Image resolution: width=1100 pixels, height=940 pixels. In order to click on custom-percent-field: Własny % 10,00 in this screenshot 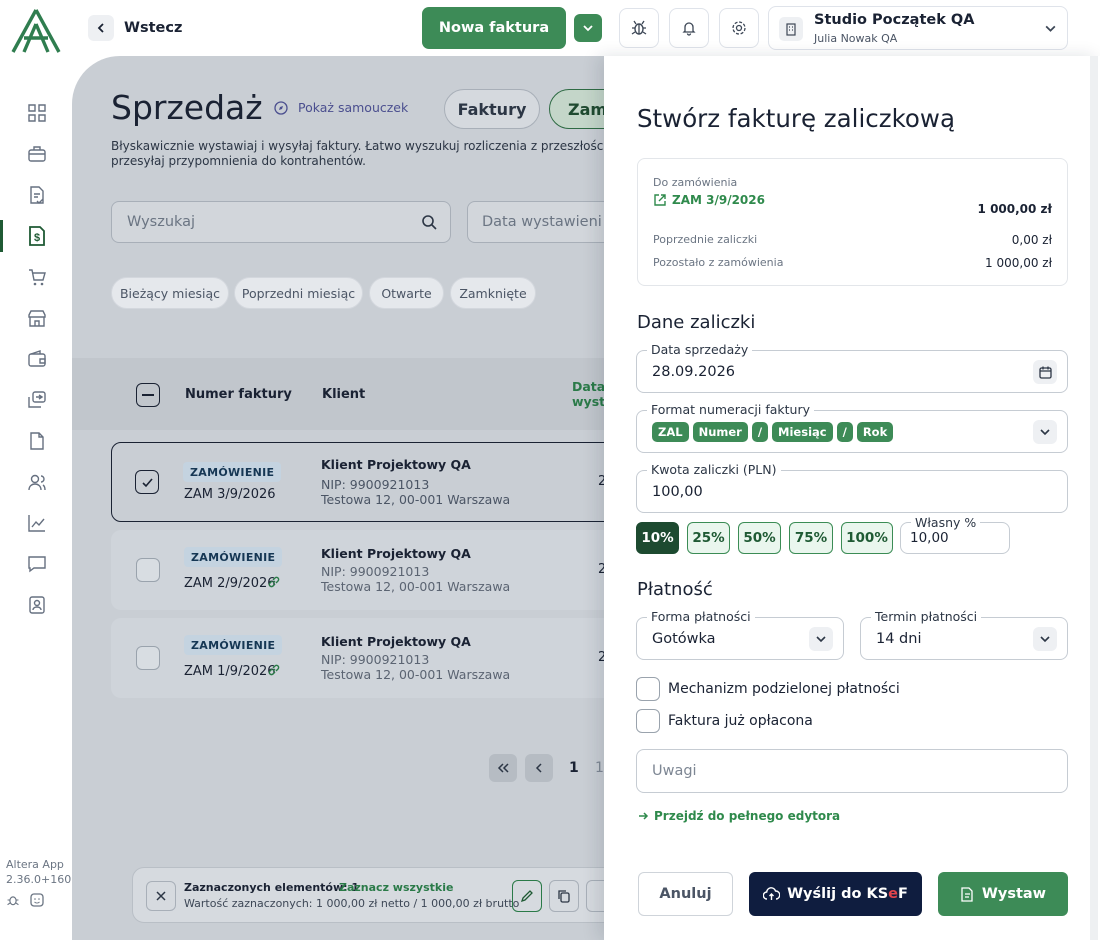, I will do `click(955, 534)`.